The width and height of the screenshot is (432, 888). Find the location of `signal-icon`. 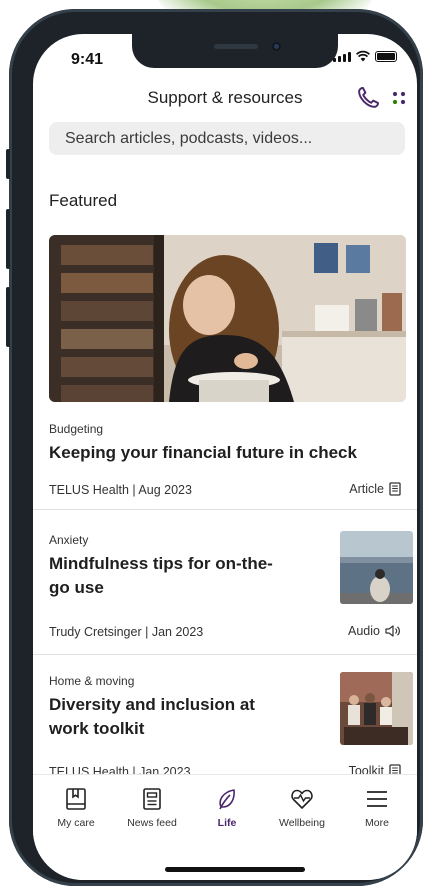

signal-icon is located at coordinates (342, 57).